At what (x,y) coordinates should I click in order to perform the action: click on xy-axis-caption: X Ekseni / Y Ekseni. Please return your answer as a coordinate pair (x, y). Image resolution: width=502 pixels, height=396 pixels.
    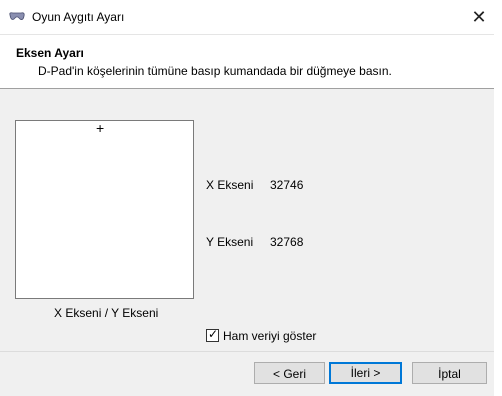
    Looking at the image, I should click on (106, 313).